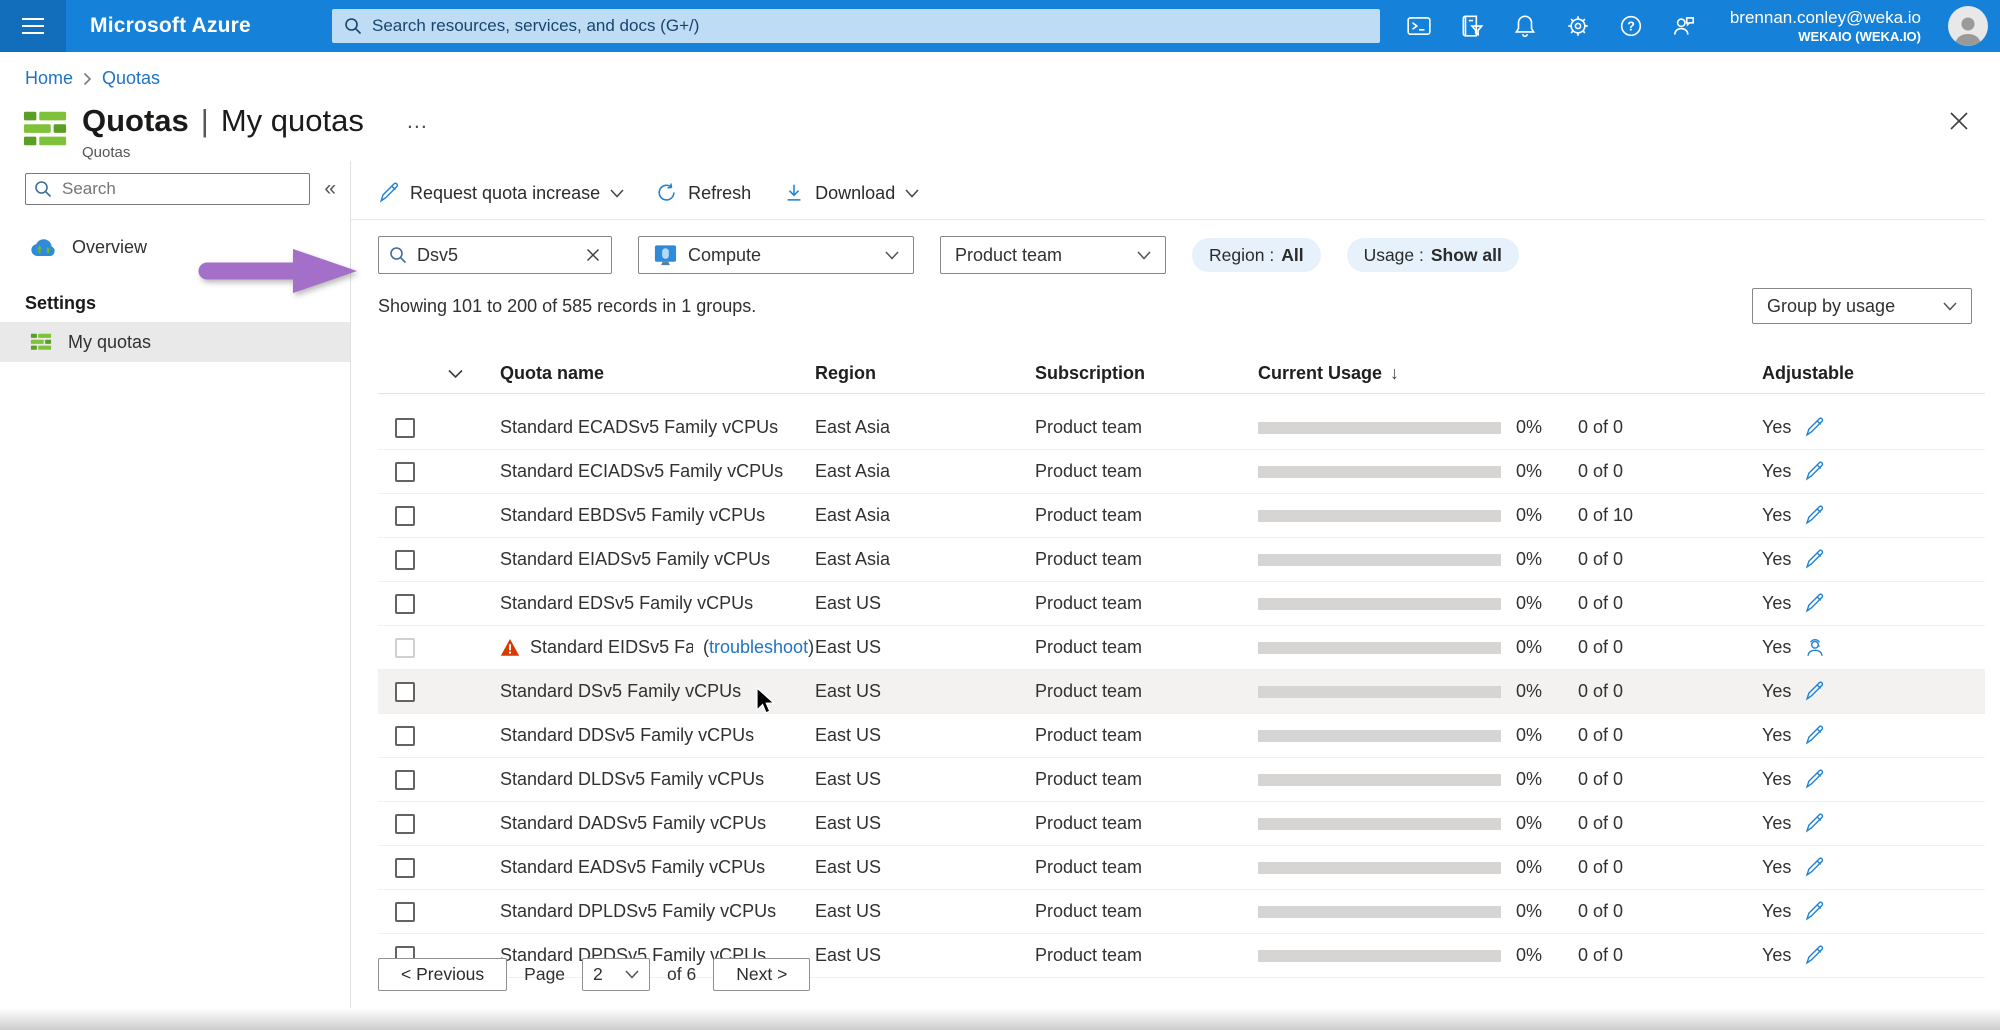 This screenshot has width=2000, height=1030. Describe the element at coordinates (1387, 373) in the screenshot. I see `column-current-usage: Current Usage ↓` at that location.